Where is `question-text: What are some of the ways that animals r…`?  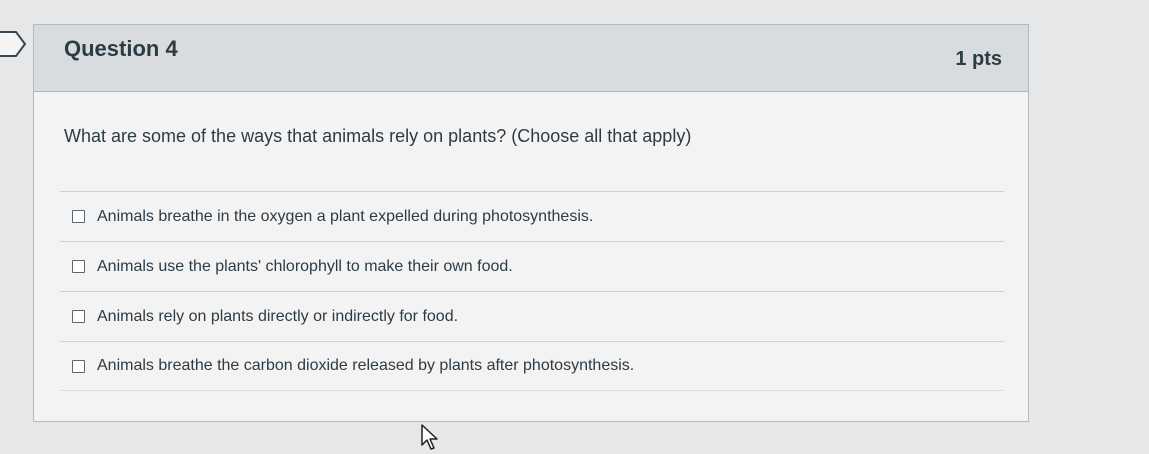 question-text: What are some of the ways that animals r… is located at coordinates (378, 136).